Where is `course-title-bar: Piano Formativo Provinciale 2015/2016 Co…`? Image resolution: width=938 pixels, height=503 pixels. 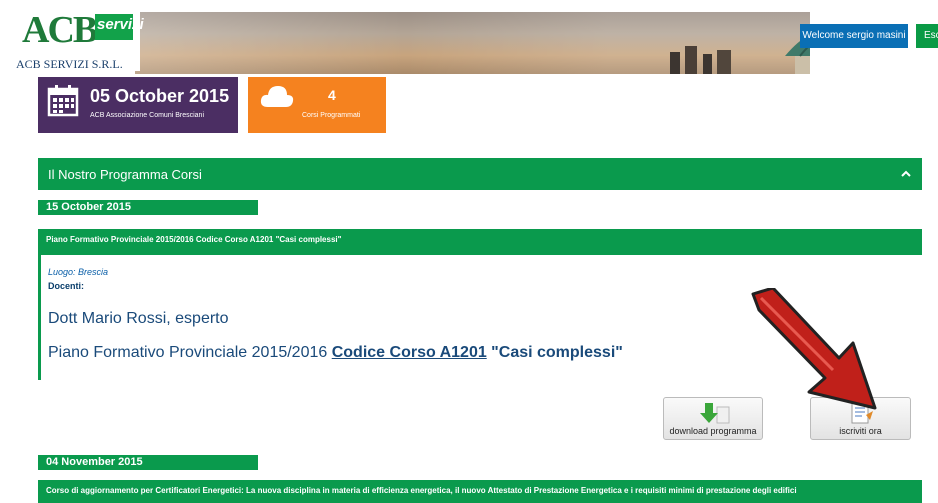 course-title-bar: Piano Formativo Provinciale 2015/2016 Co… is located at coordinates (480, 242).